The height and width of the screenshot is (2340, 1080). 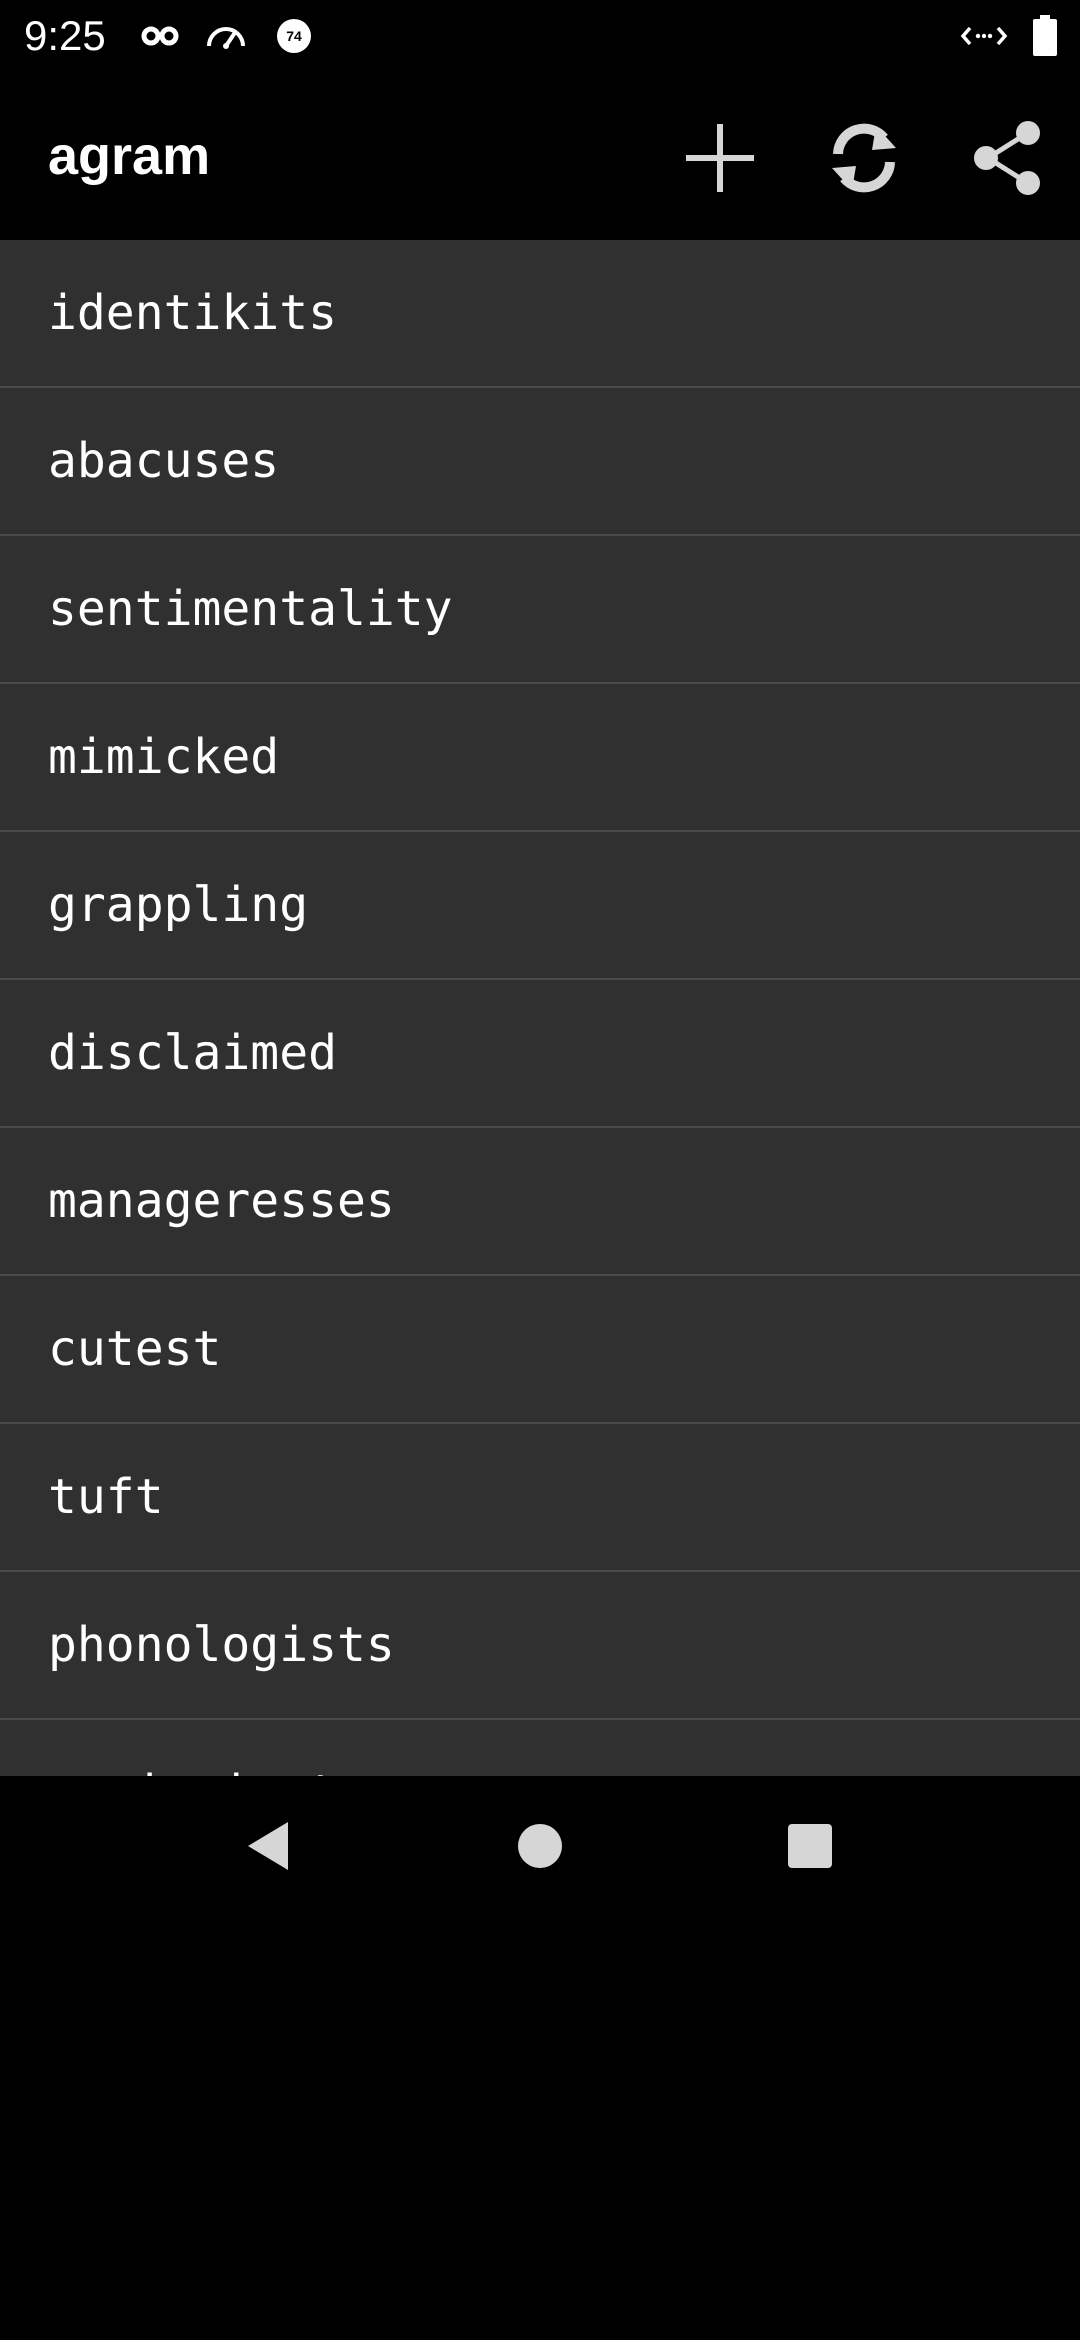 I want to click on code-arrows-icon, so click(x=984, y=36).